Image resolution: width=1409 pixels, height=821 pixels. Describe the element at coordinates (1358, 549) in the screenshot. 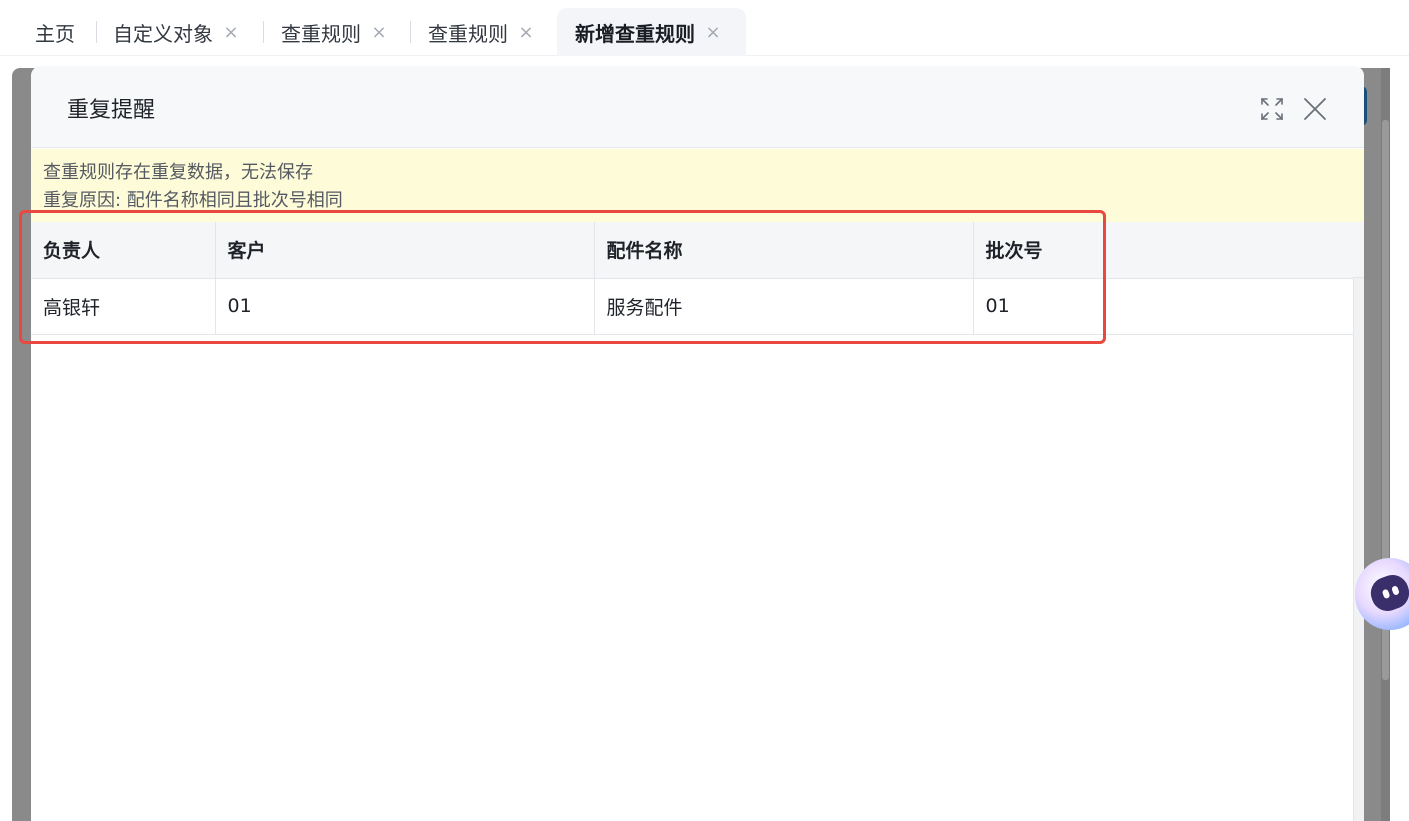

I see `dialog-scrollbar` at that location.